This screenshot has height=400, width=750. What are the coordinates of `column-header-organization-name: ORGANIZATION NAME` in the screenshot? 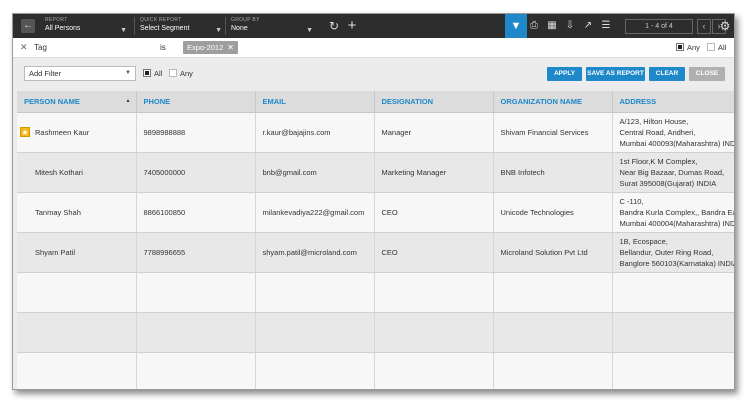 It's located at (553, 102).